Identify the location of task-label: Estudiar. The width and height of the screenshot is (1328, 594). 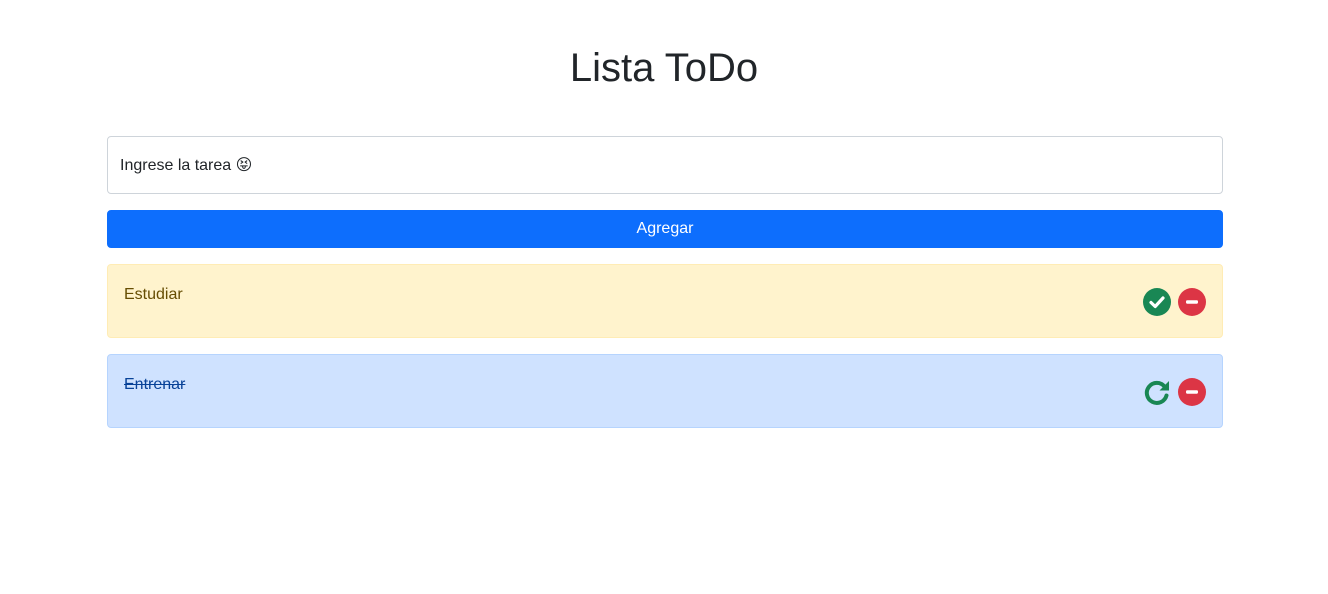
(153, 294).